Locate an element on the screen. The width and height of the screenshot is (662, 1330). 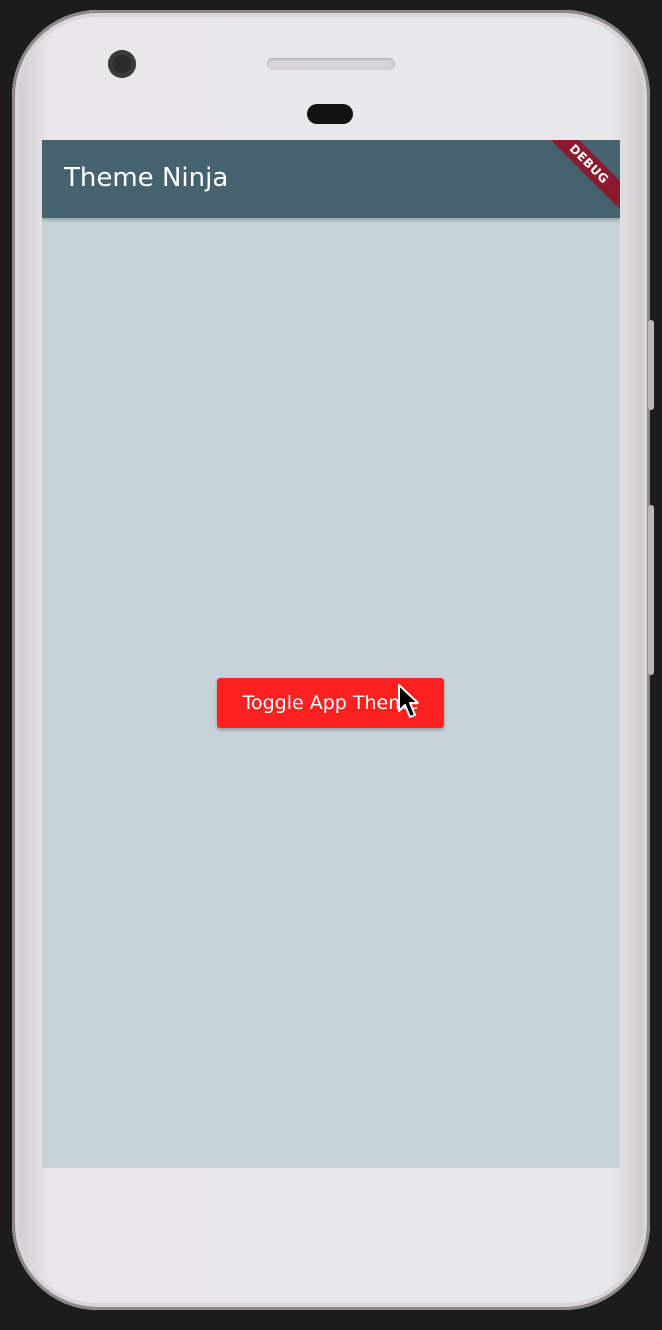
debug-banner: DEBUG is located at coordinates (578, 178).